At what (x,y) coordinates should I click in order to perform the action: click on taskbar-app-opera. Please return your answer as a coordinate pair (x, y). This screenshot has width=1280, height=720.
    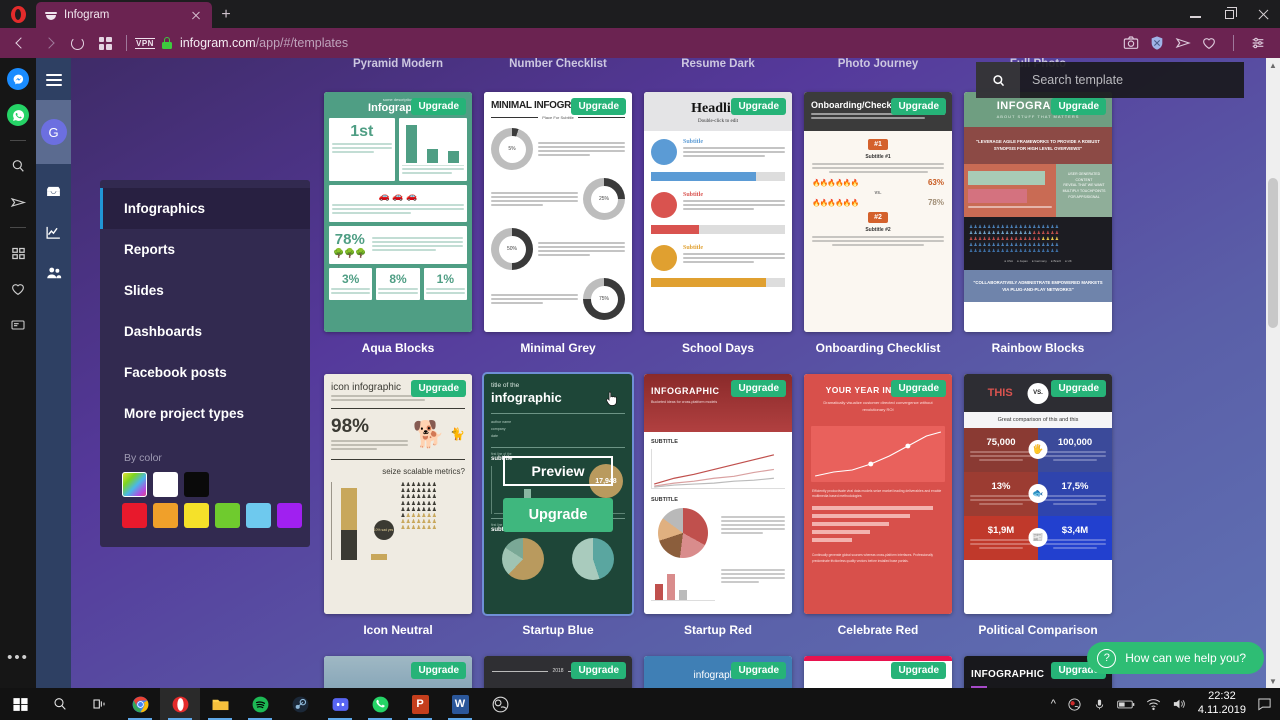
    Looking at the image, I should click on (180, 704).